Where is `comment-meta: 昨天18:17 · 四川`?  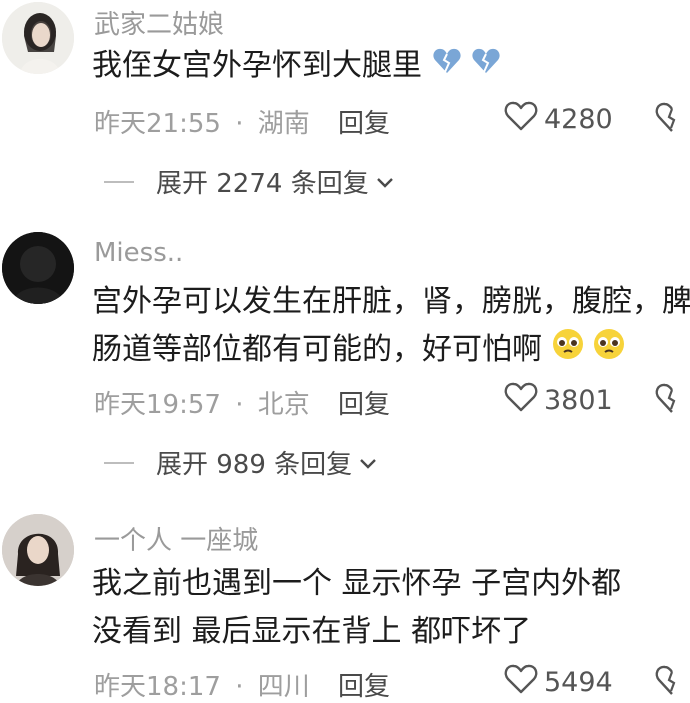 comment-meta: 昨天18:17 · 四川 is located at coordinates (202, 684).